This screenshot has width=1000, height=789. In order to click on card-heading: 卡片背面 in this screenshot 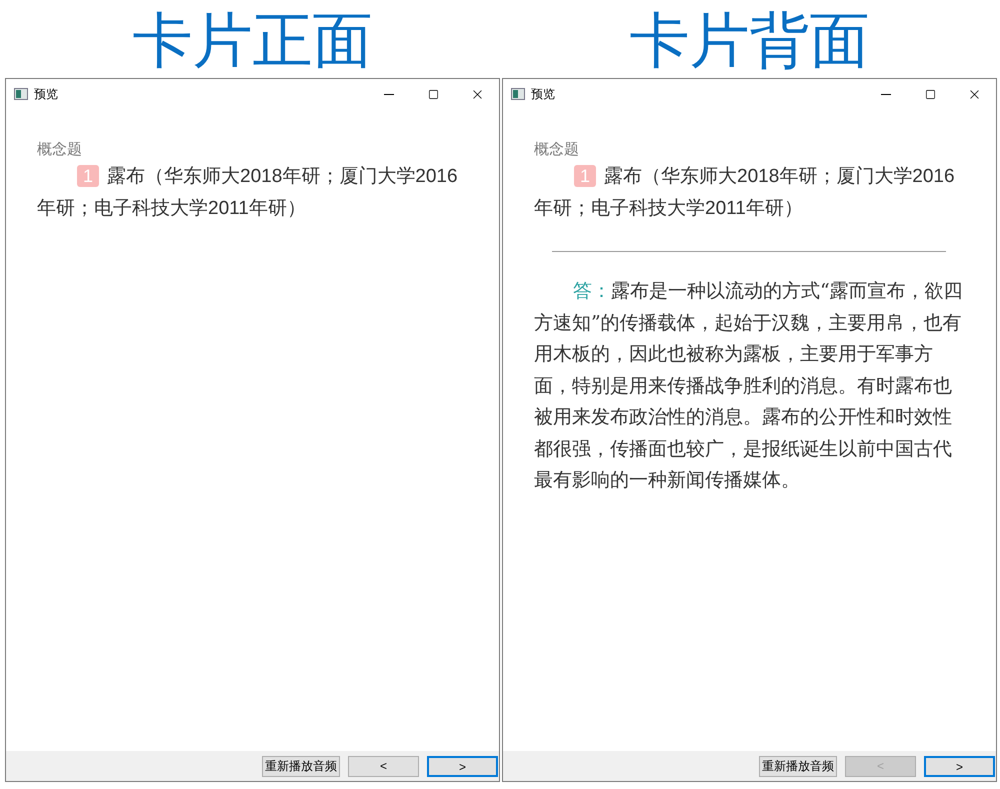, I will do `click(749, 41)`.